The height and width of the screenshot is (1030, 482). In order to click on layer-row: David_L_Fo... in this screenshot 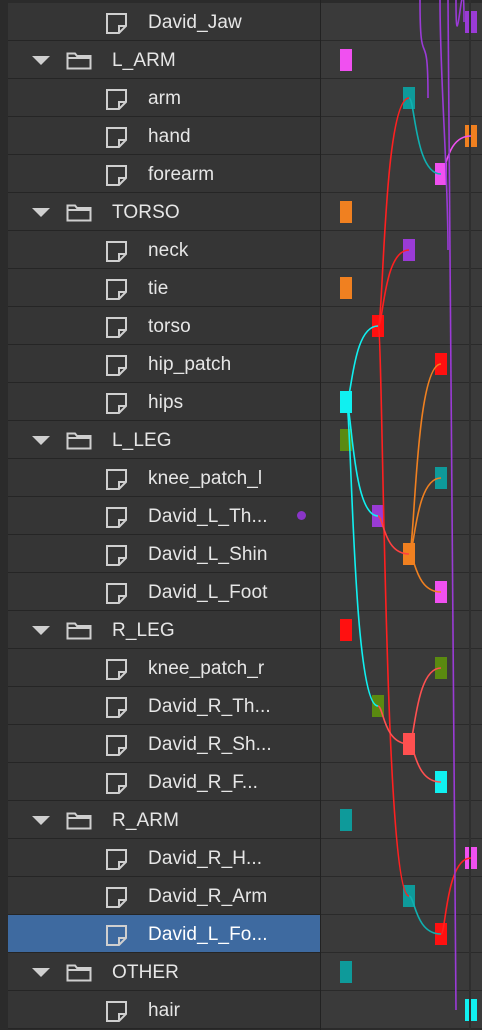, I will do `click(241, 934)`.